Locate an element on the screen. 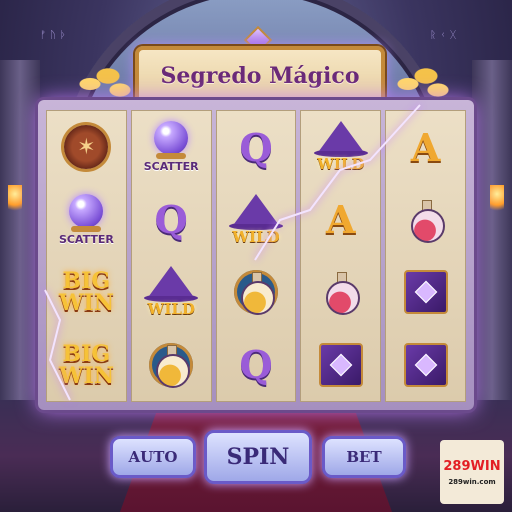 The image size is (512, 512). logo-url-text: 289win.com is located at coordinates (472, 481).